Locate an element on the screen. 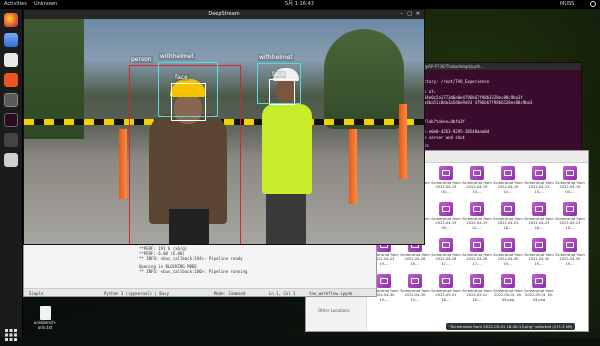 This screenshot has height=346, width=600. desktop-icon-label: unixbench-orin.txt is located at coordinates (45, 325).